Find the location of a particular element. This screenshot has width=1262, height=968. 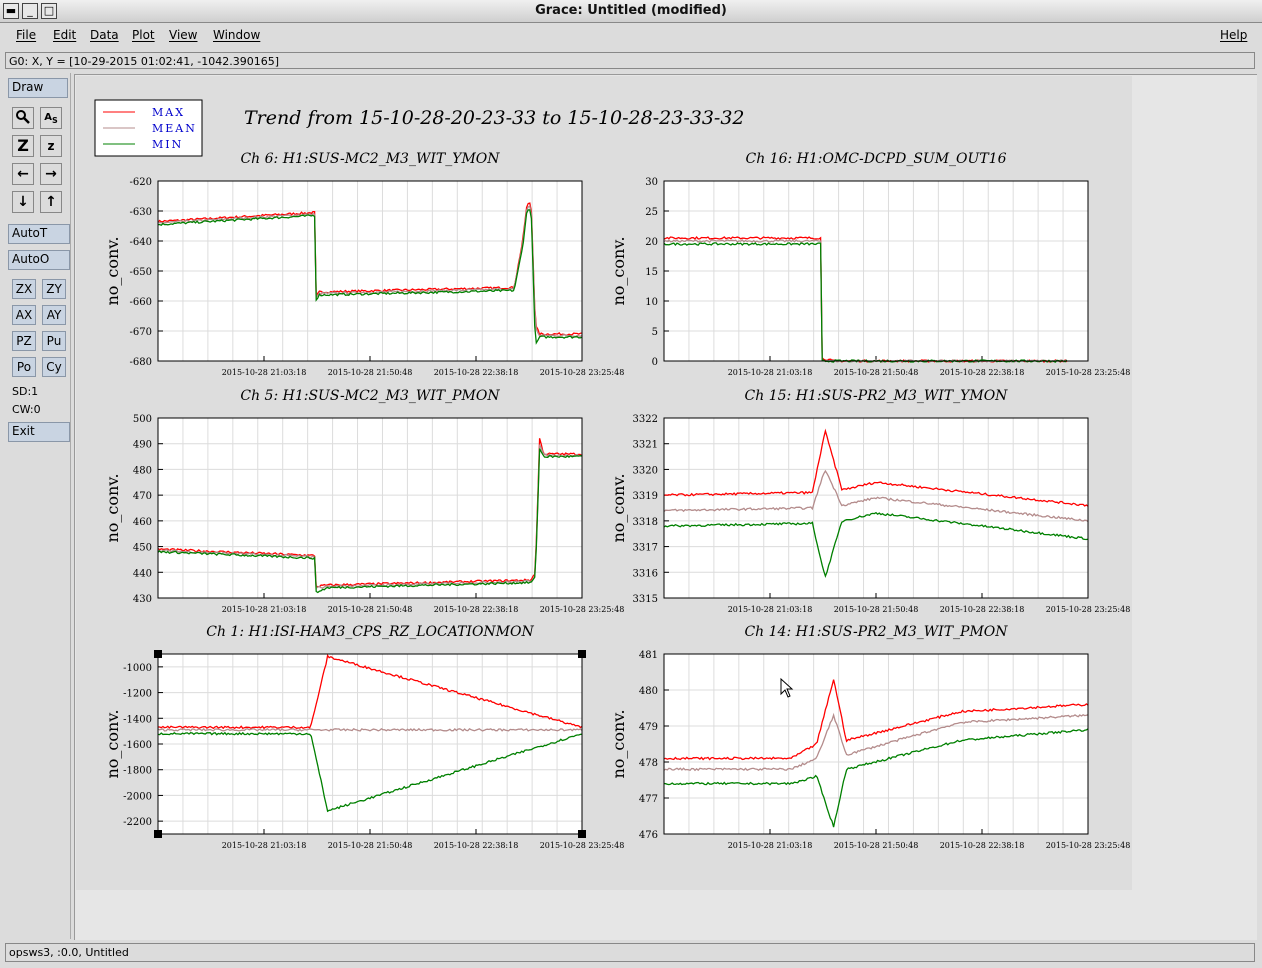

y-tick-label: -2000 is located at coordinates (137, 796).